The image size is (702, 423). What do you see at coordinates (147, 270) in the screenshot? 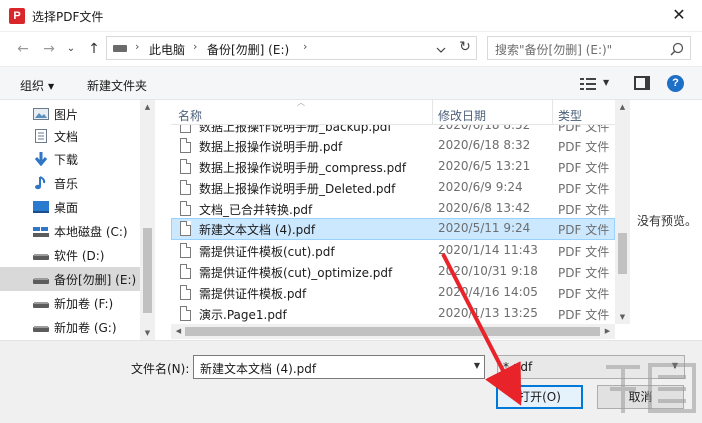
I see `sidebar-scroll-thumb` at bounding box center [147, 270].